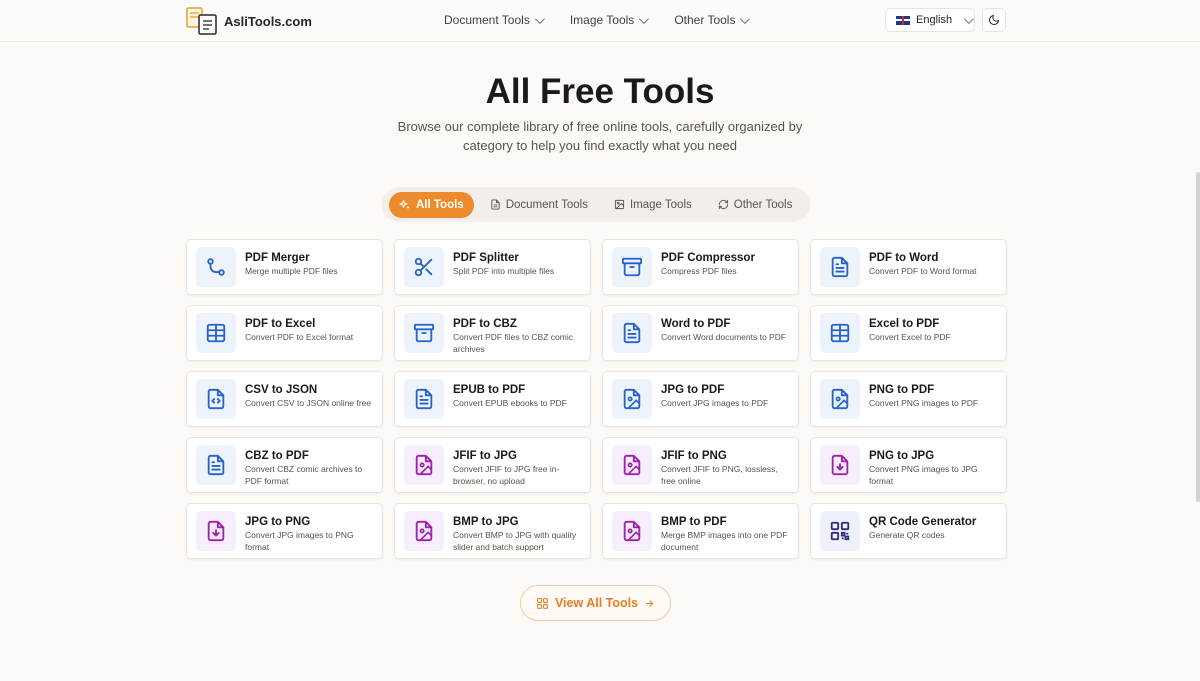  I want to click on tab-other-tools: Other Tools, so click(755, 205).